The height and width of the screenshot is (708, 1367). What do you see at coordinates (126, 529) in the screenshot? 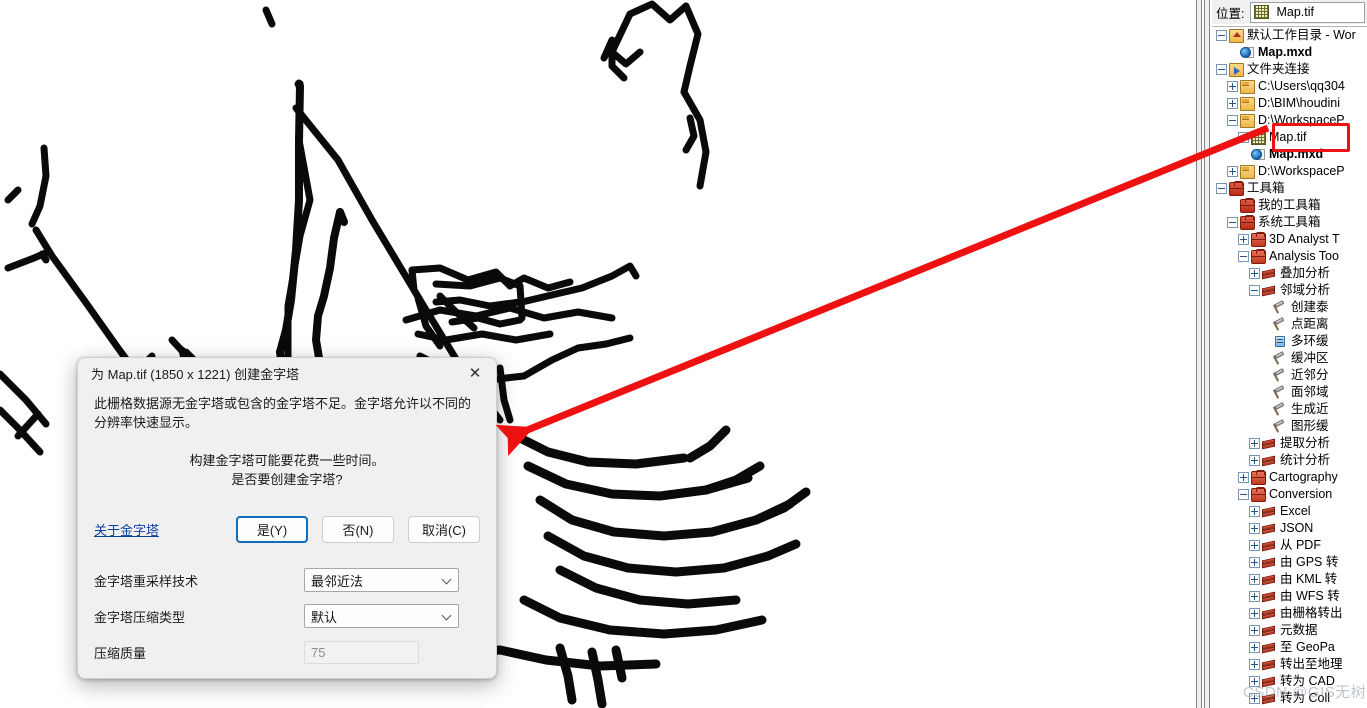
I see `about-pyramids-link: 关于金字塔` at bounding box center [126, 529].